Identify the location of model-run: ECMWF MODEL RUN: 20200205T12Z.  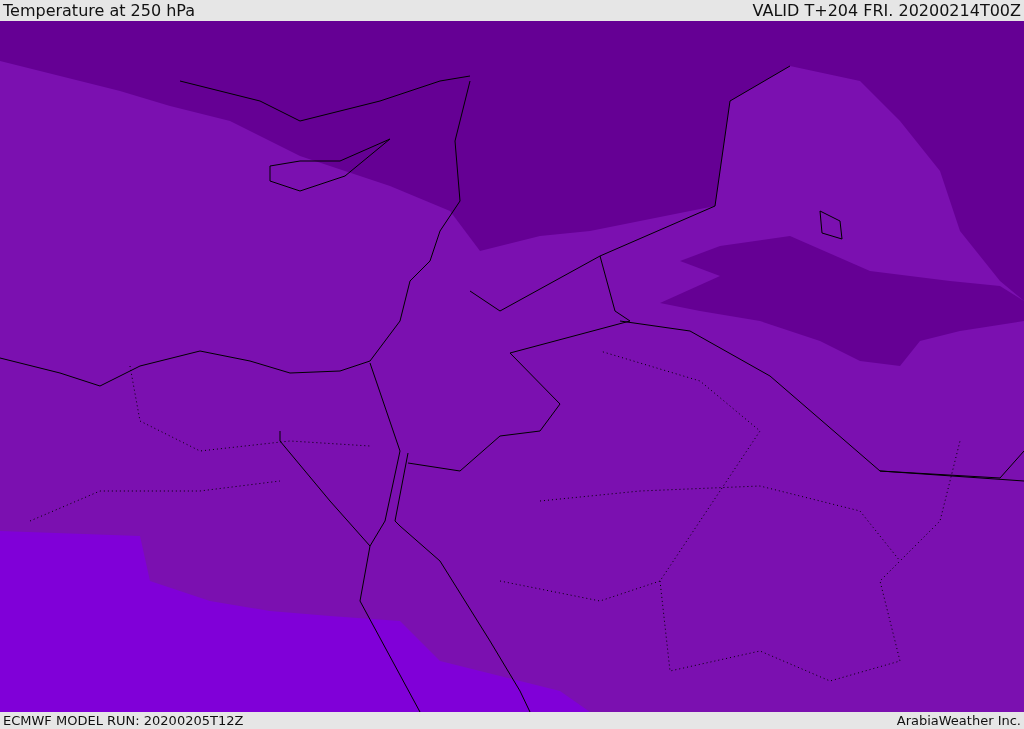
(123, 720).